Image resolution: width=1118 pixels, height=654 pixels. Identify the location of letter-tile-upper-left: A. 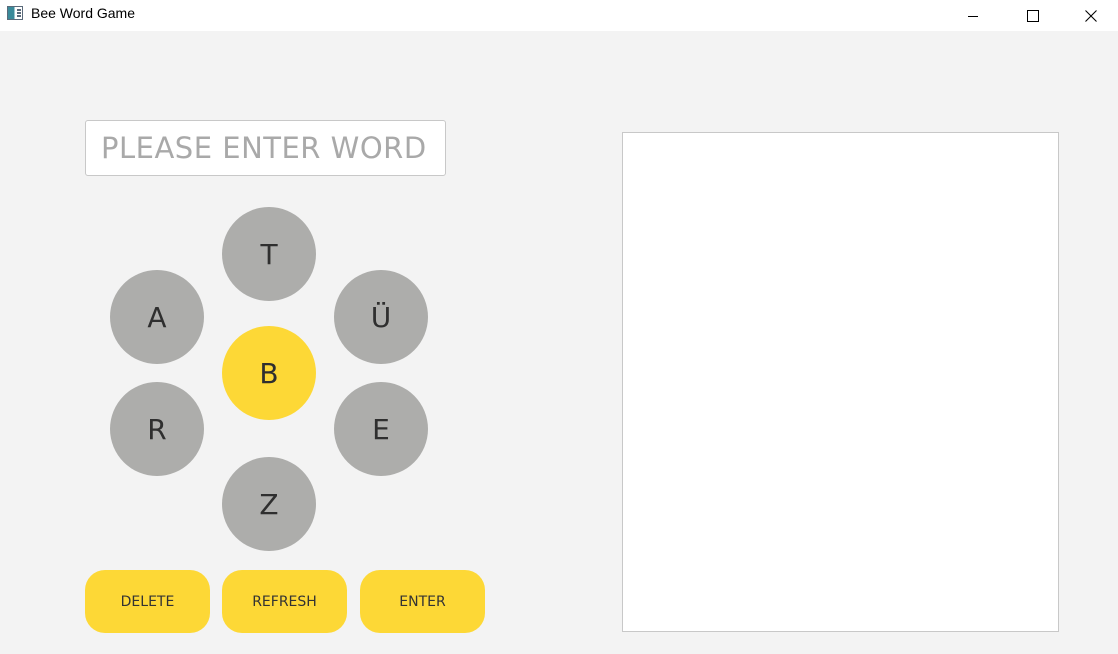
(157, 317).